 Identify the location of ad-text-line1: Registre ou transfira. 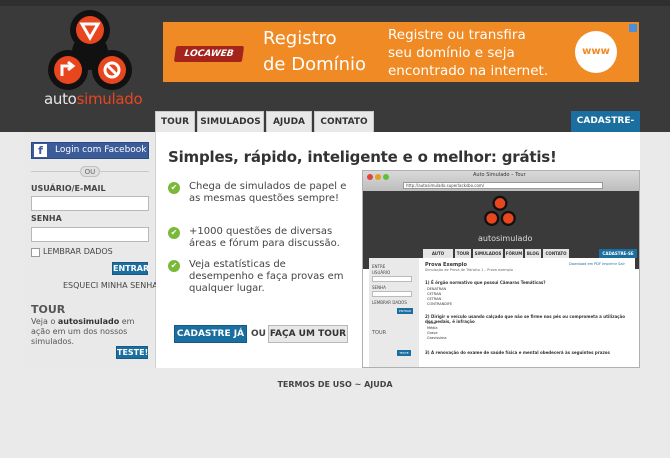
(457, 35).